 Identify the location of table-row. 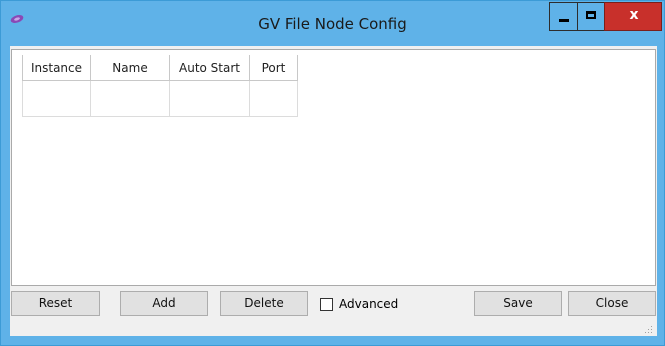
(160, 99).